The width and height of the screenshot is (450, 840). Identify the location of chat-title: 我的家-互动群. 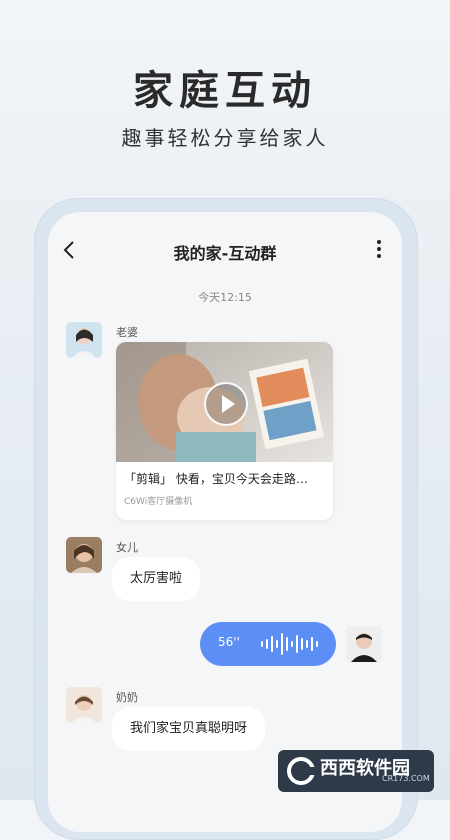
(225, 253).